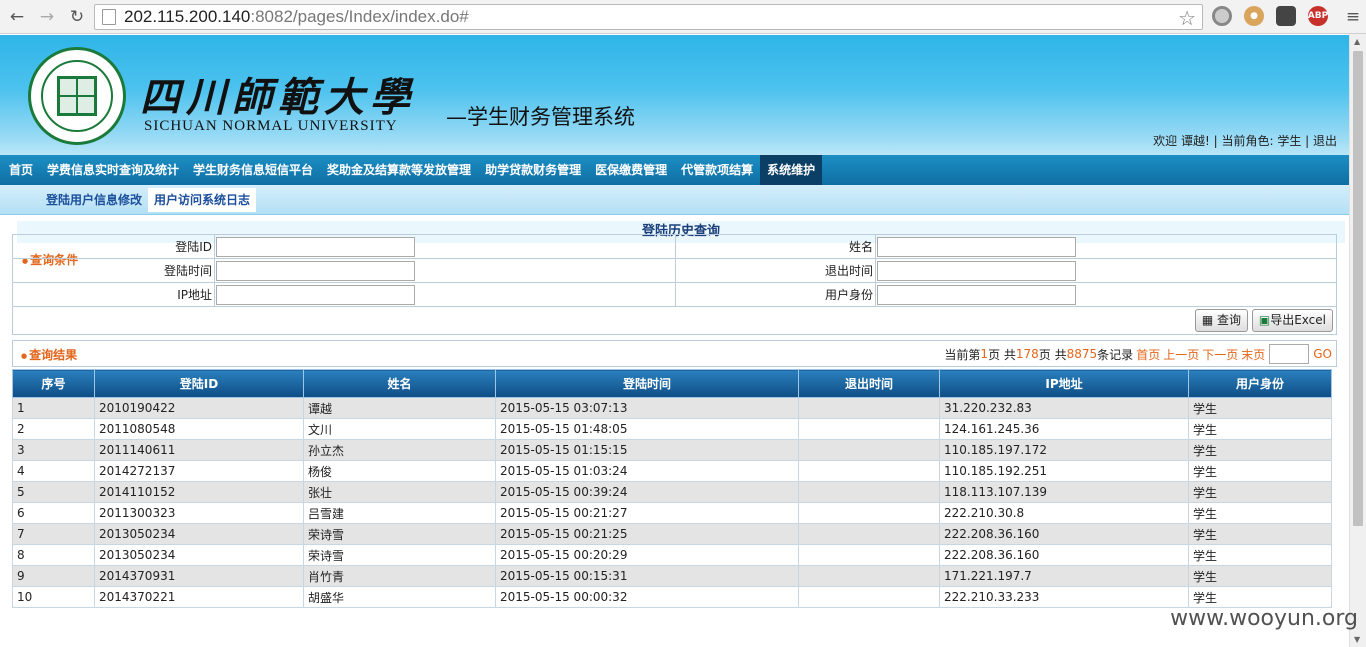 The image size is (1366, 647). I want to click on identity-input, so click(976, 294).